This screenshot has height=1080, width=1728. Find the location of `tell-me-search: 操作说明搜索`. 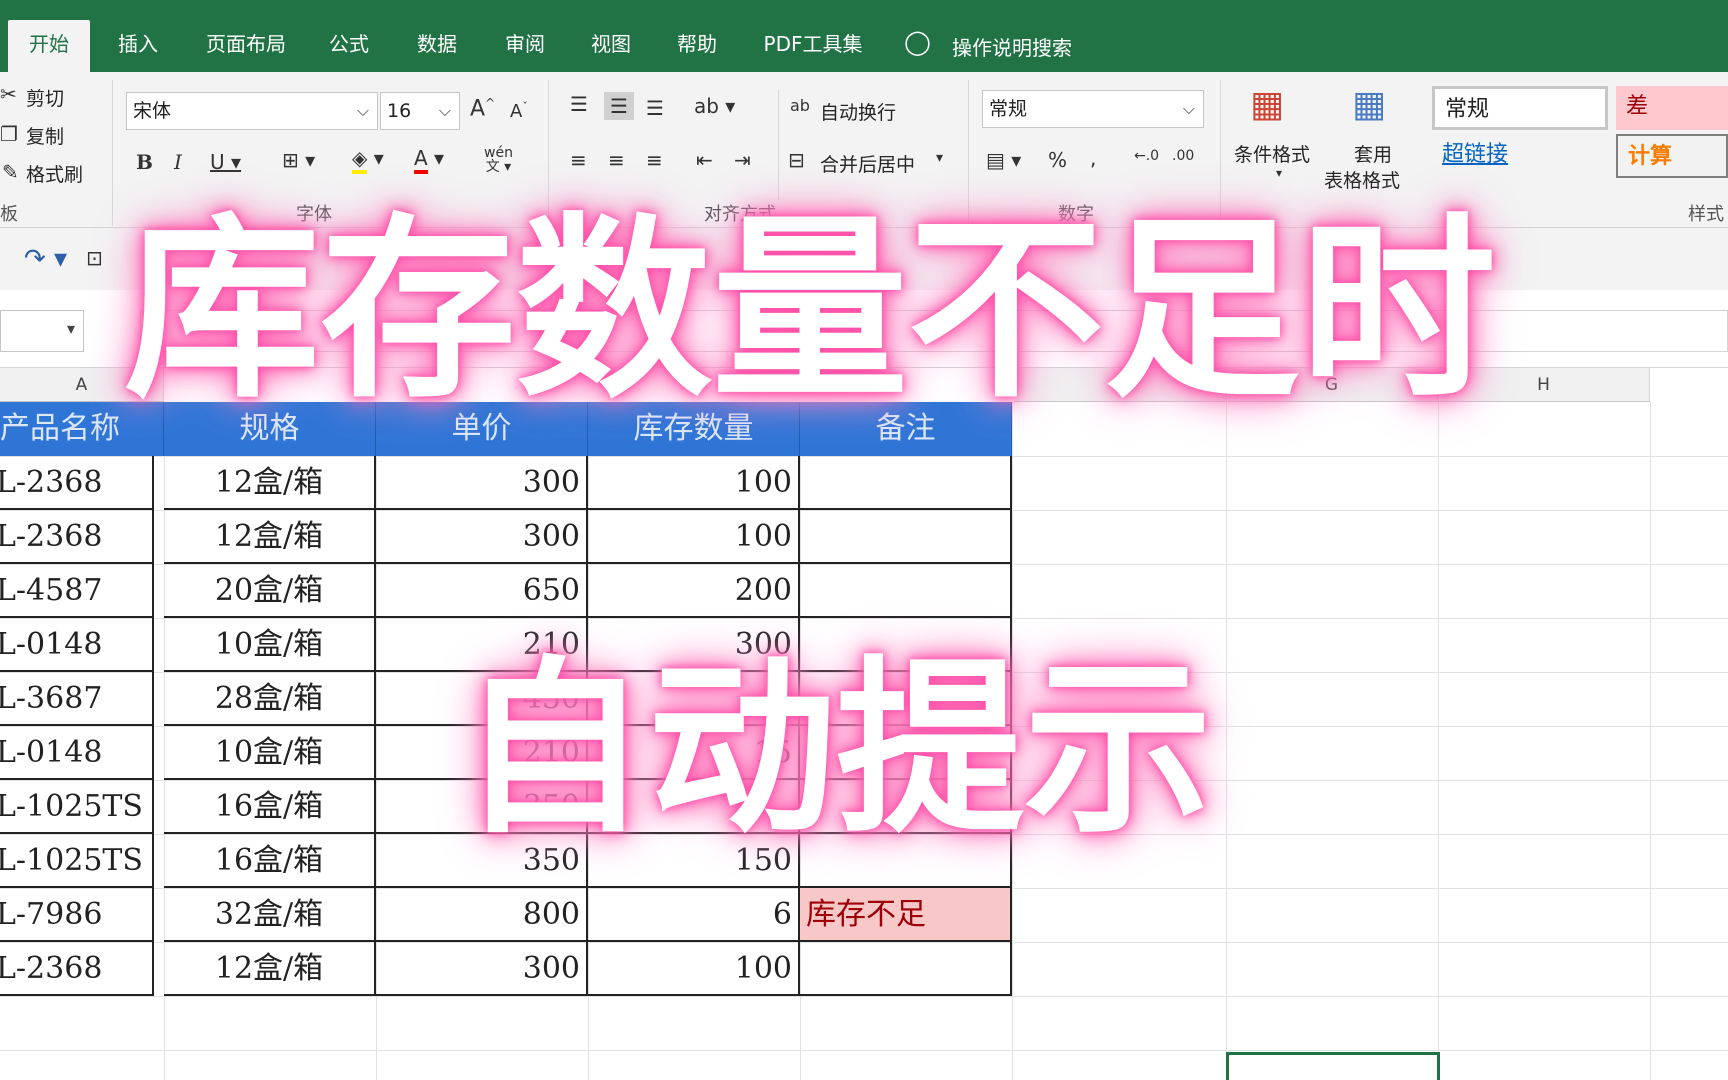

tell-me-search: 操作说明搜索 is located at coordinates (1012, 46).